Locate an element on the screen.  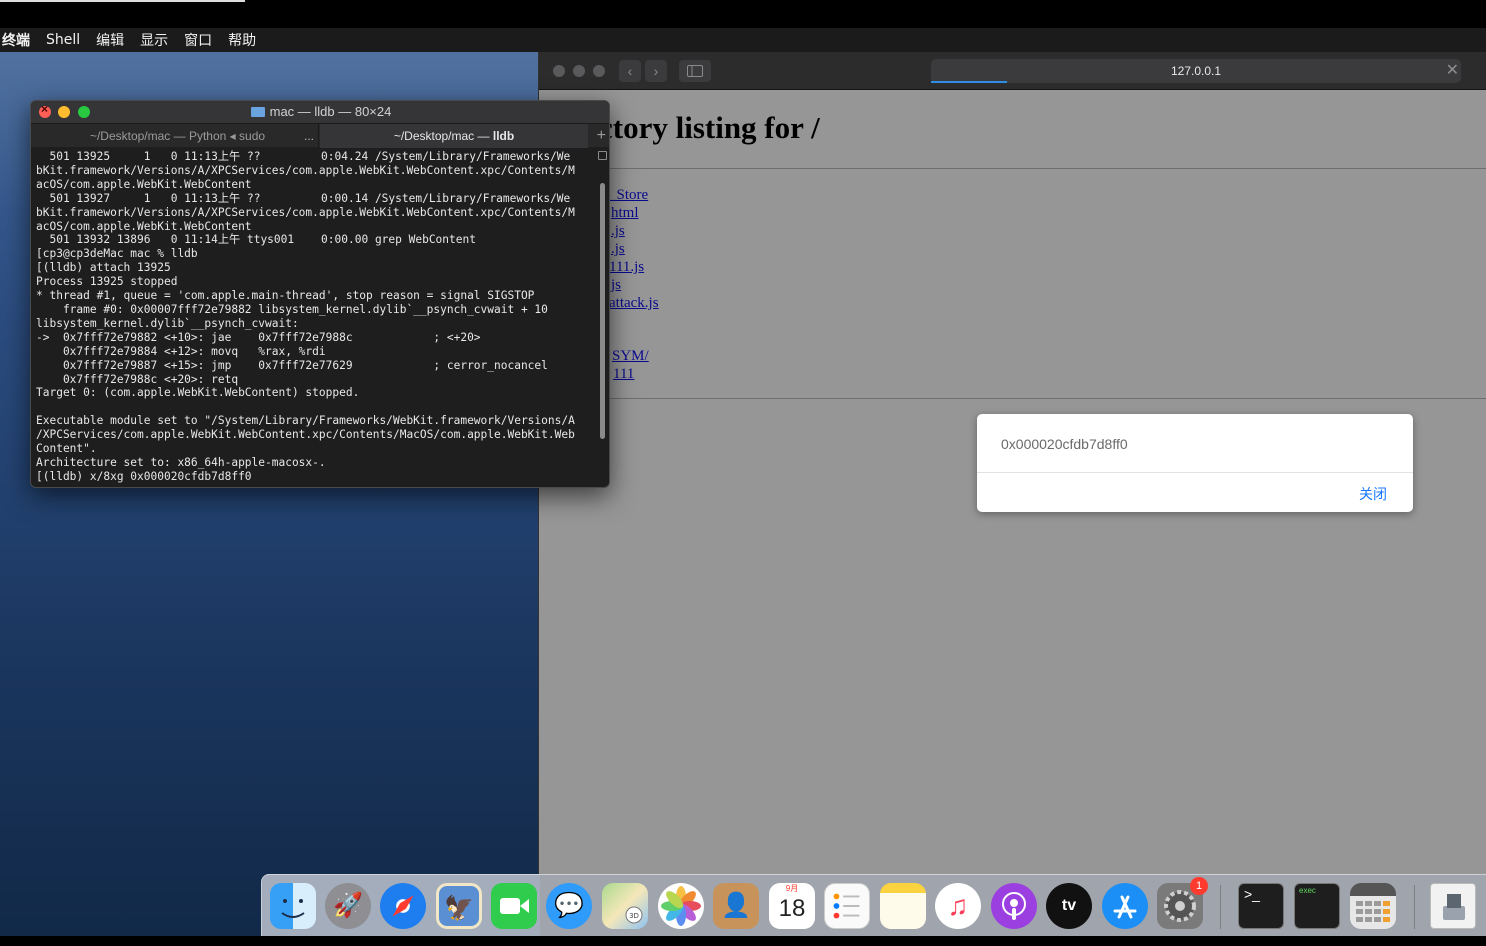
contacts-icon: 👤 is located at coordinates (736, 906).